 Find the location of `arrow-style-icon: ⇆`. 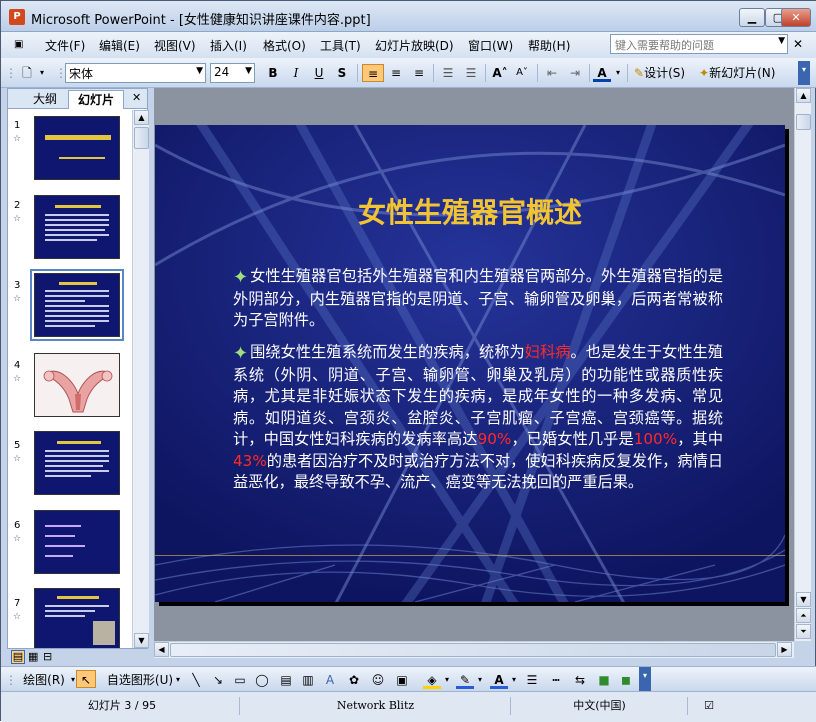

arrow-style-icon: ⇆ is located at coordinates (580, 680).